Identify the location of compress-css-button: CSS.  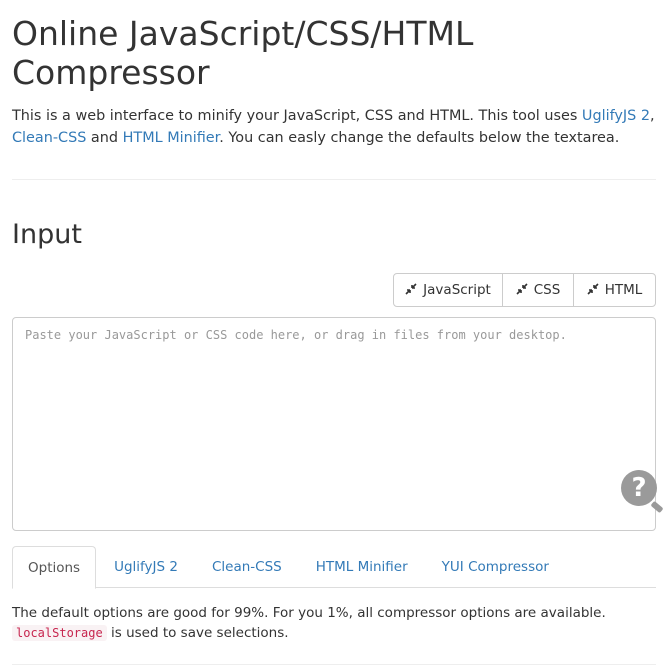
(538, 290).